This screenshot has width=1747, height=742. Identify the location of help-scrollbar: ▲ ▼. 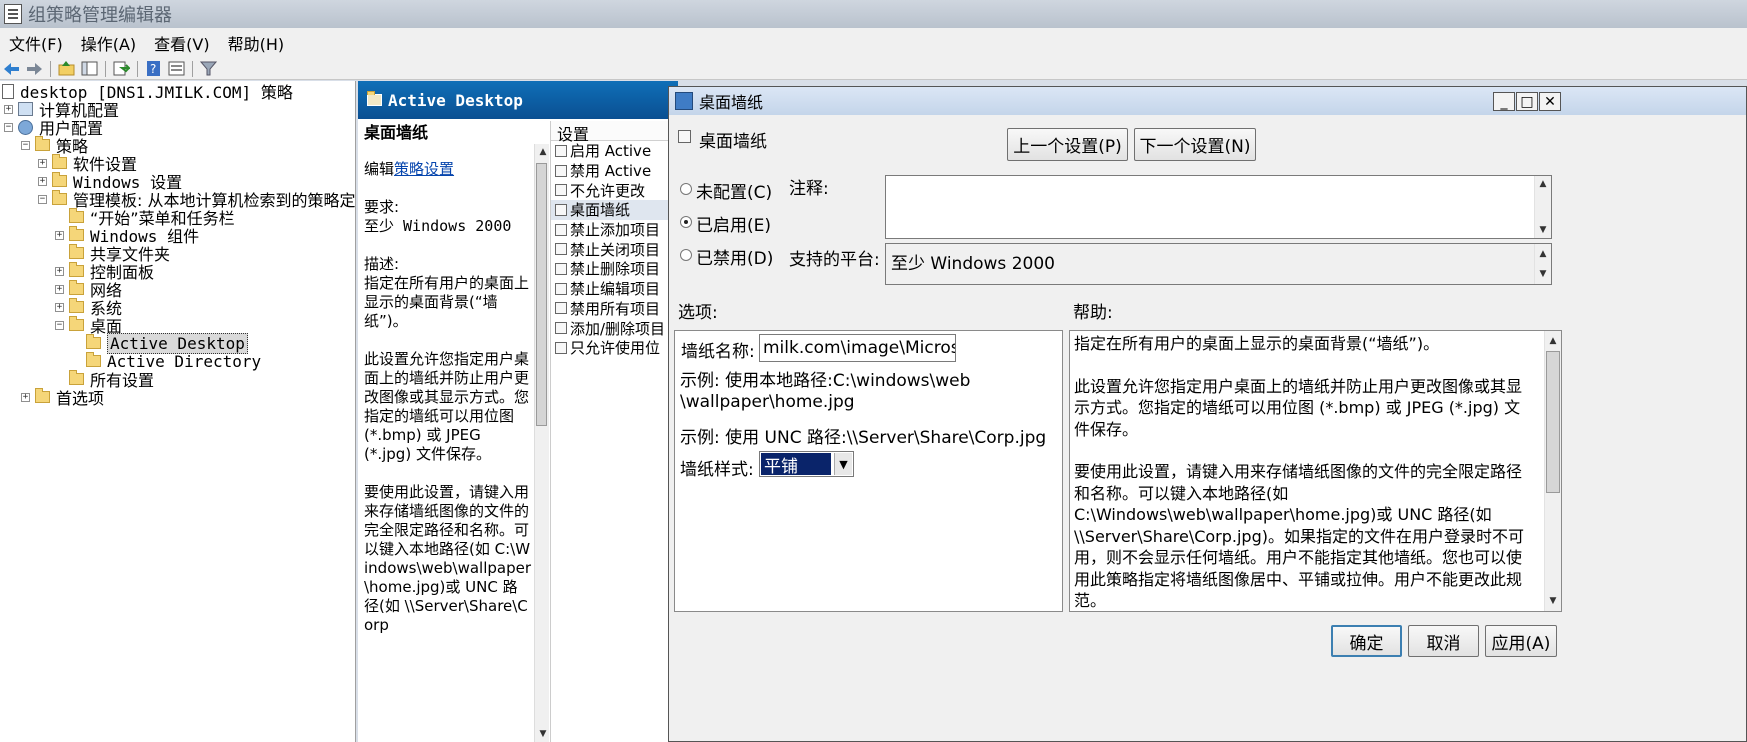
(1552, 471).